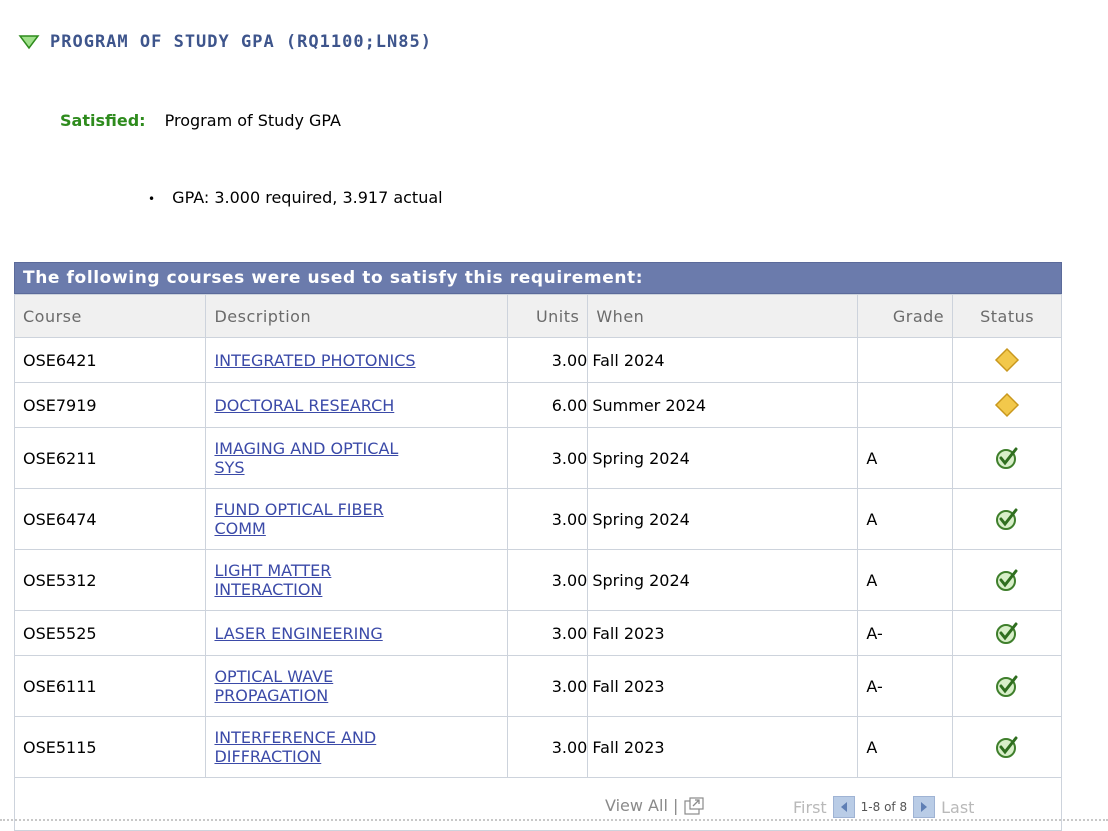 This screenshot has width=1108, height=831. I want to click on course-description-link: IMAGING AND OPTICAL SYS, so click(306, 458).